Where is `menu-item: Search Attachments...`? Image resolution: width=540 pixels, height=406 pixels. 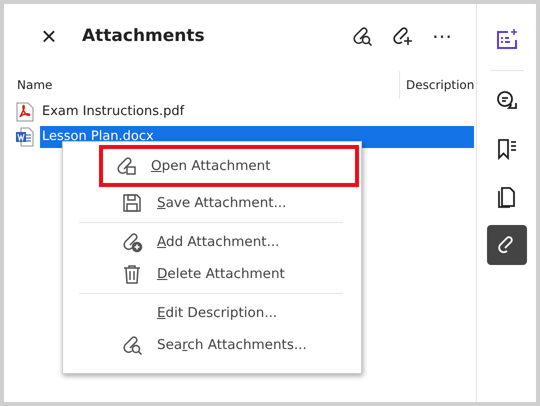 menu-item: Search Attachments... is located at coordinates (232, 345).